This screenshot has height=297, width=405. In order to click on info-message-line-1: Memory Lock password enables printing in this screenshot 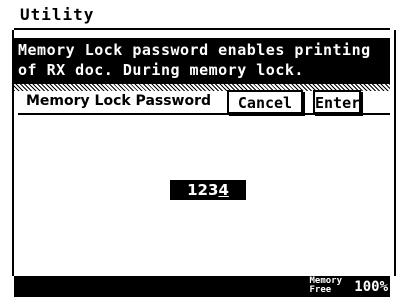, I will do `click(194, 50)`.